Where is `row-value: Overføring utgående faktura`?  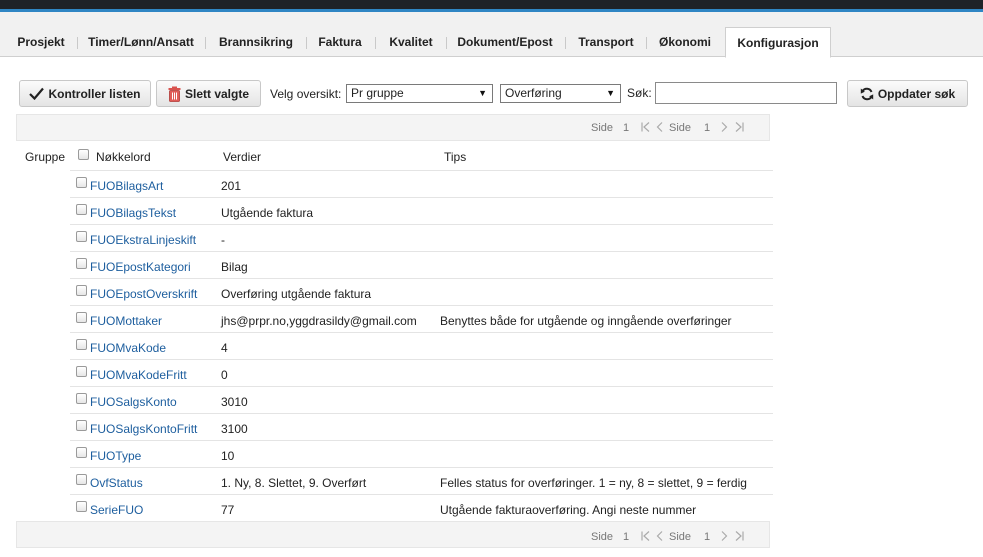
row-value: Overføring utgående faktura is located at coordinates (296, 294).